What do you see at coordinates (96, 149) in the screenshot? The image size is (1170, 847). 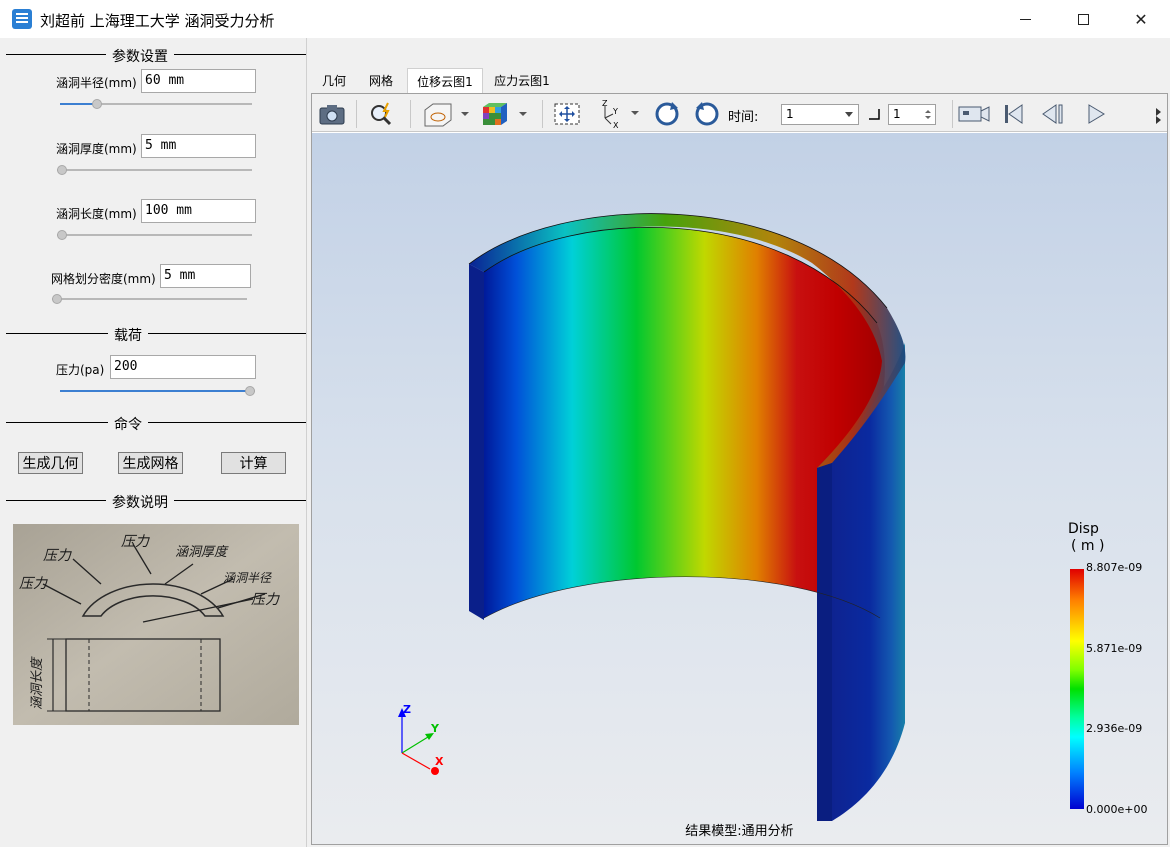 I see `thickness-label: 涵洞厚度(mm)` at bounding box center [96, 149].